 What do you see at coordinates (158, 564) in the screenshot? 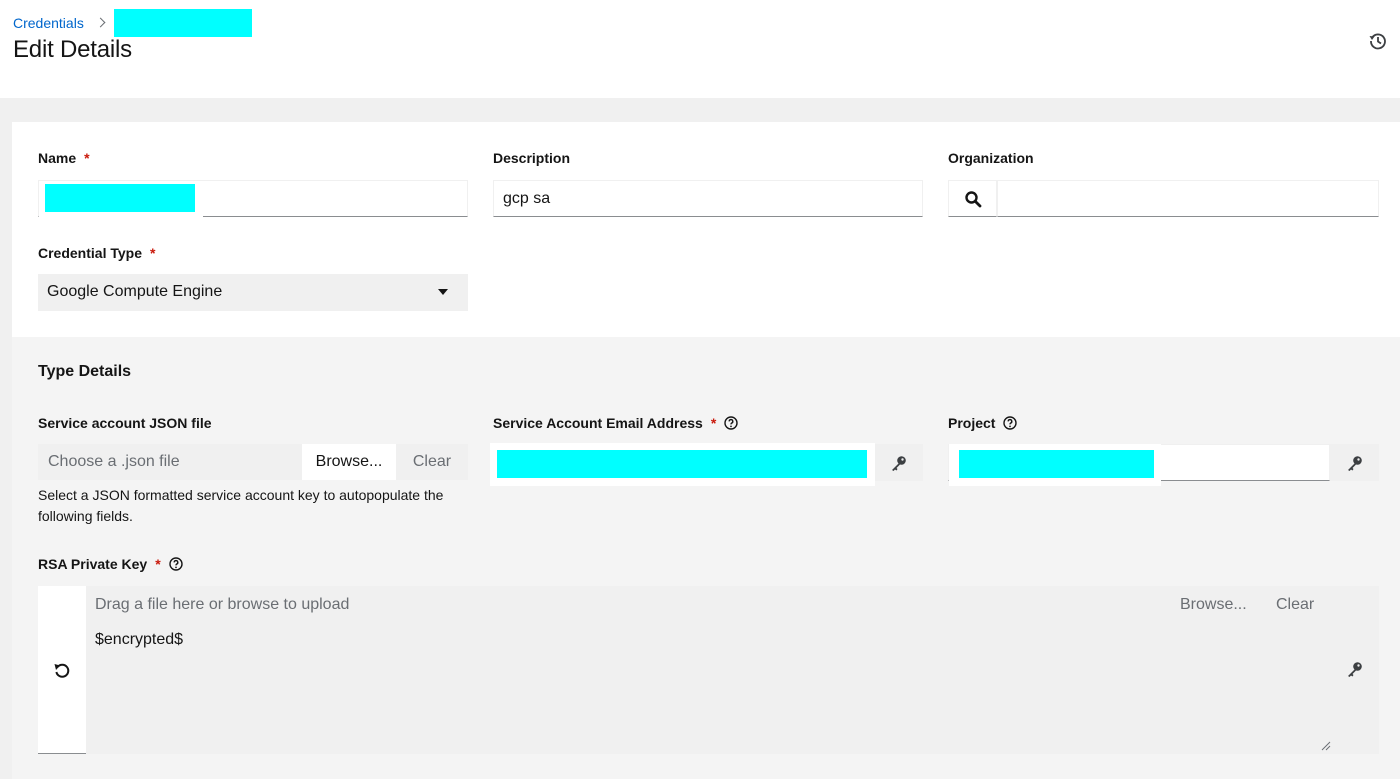
I see `rsa-key-required-mark: *` at bounding box center [158, 564].